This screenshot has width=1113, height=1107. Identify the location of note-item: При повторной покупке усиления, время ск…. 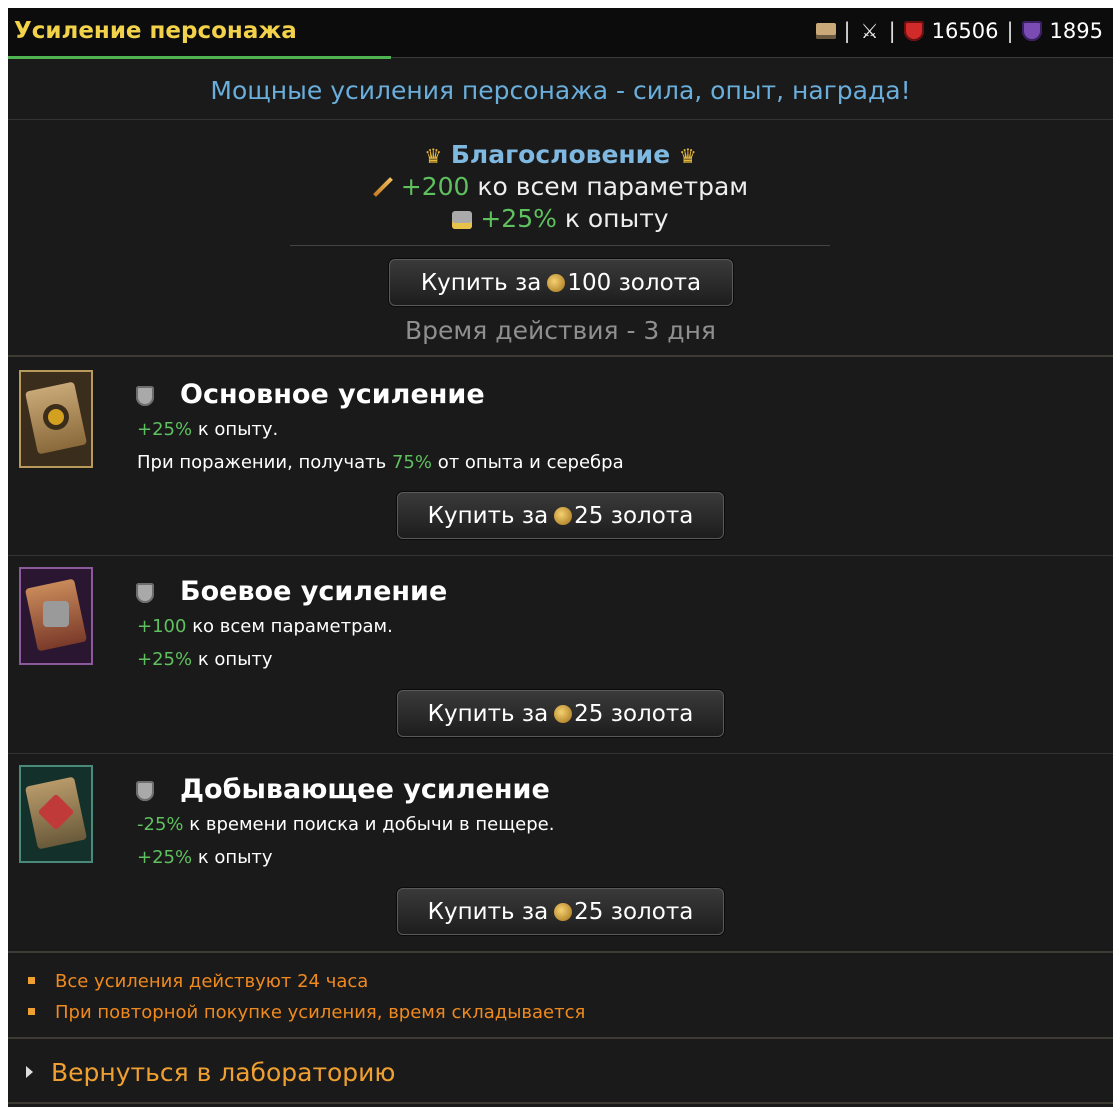
(306, 1012).